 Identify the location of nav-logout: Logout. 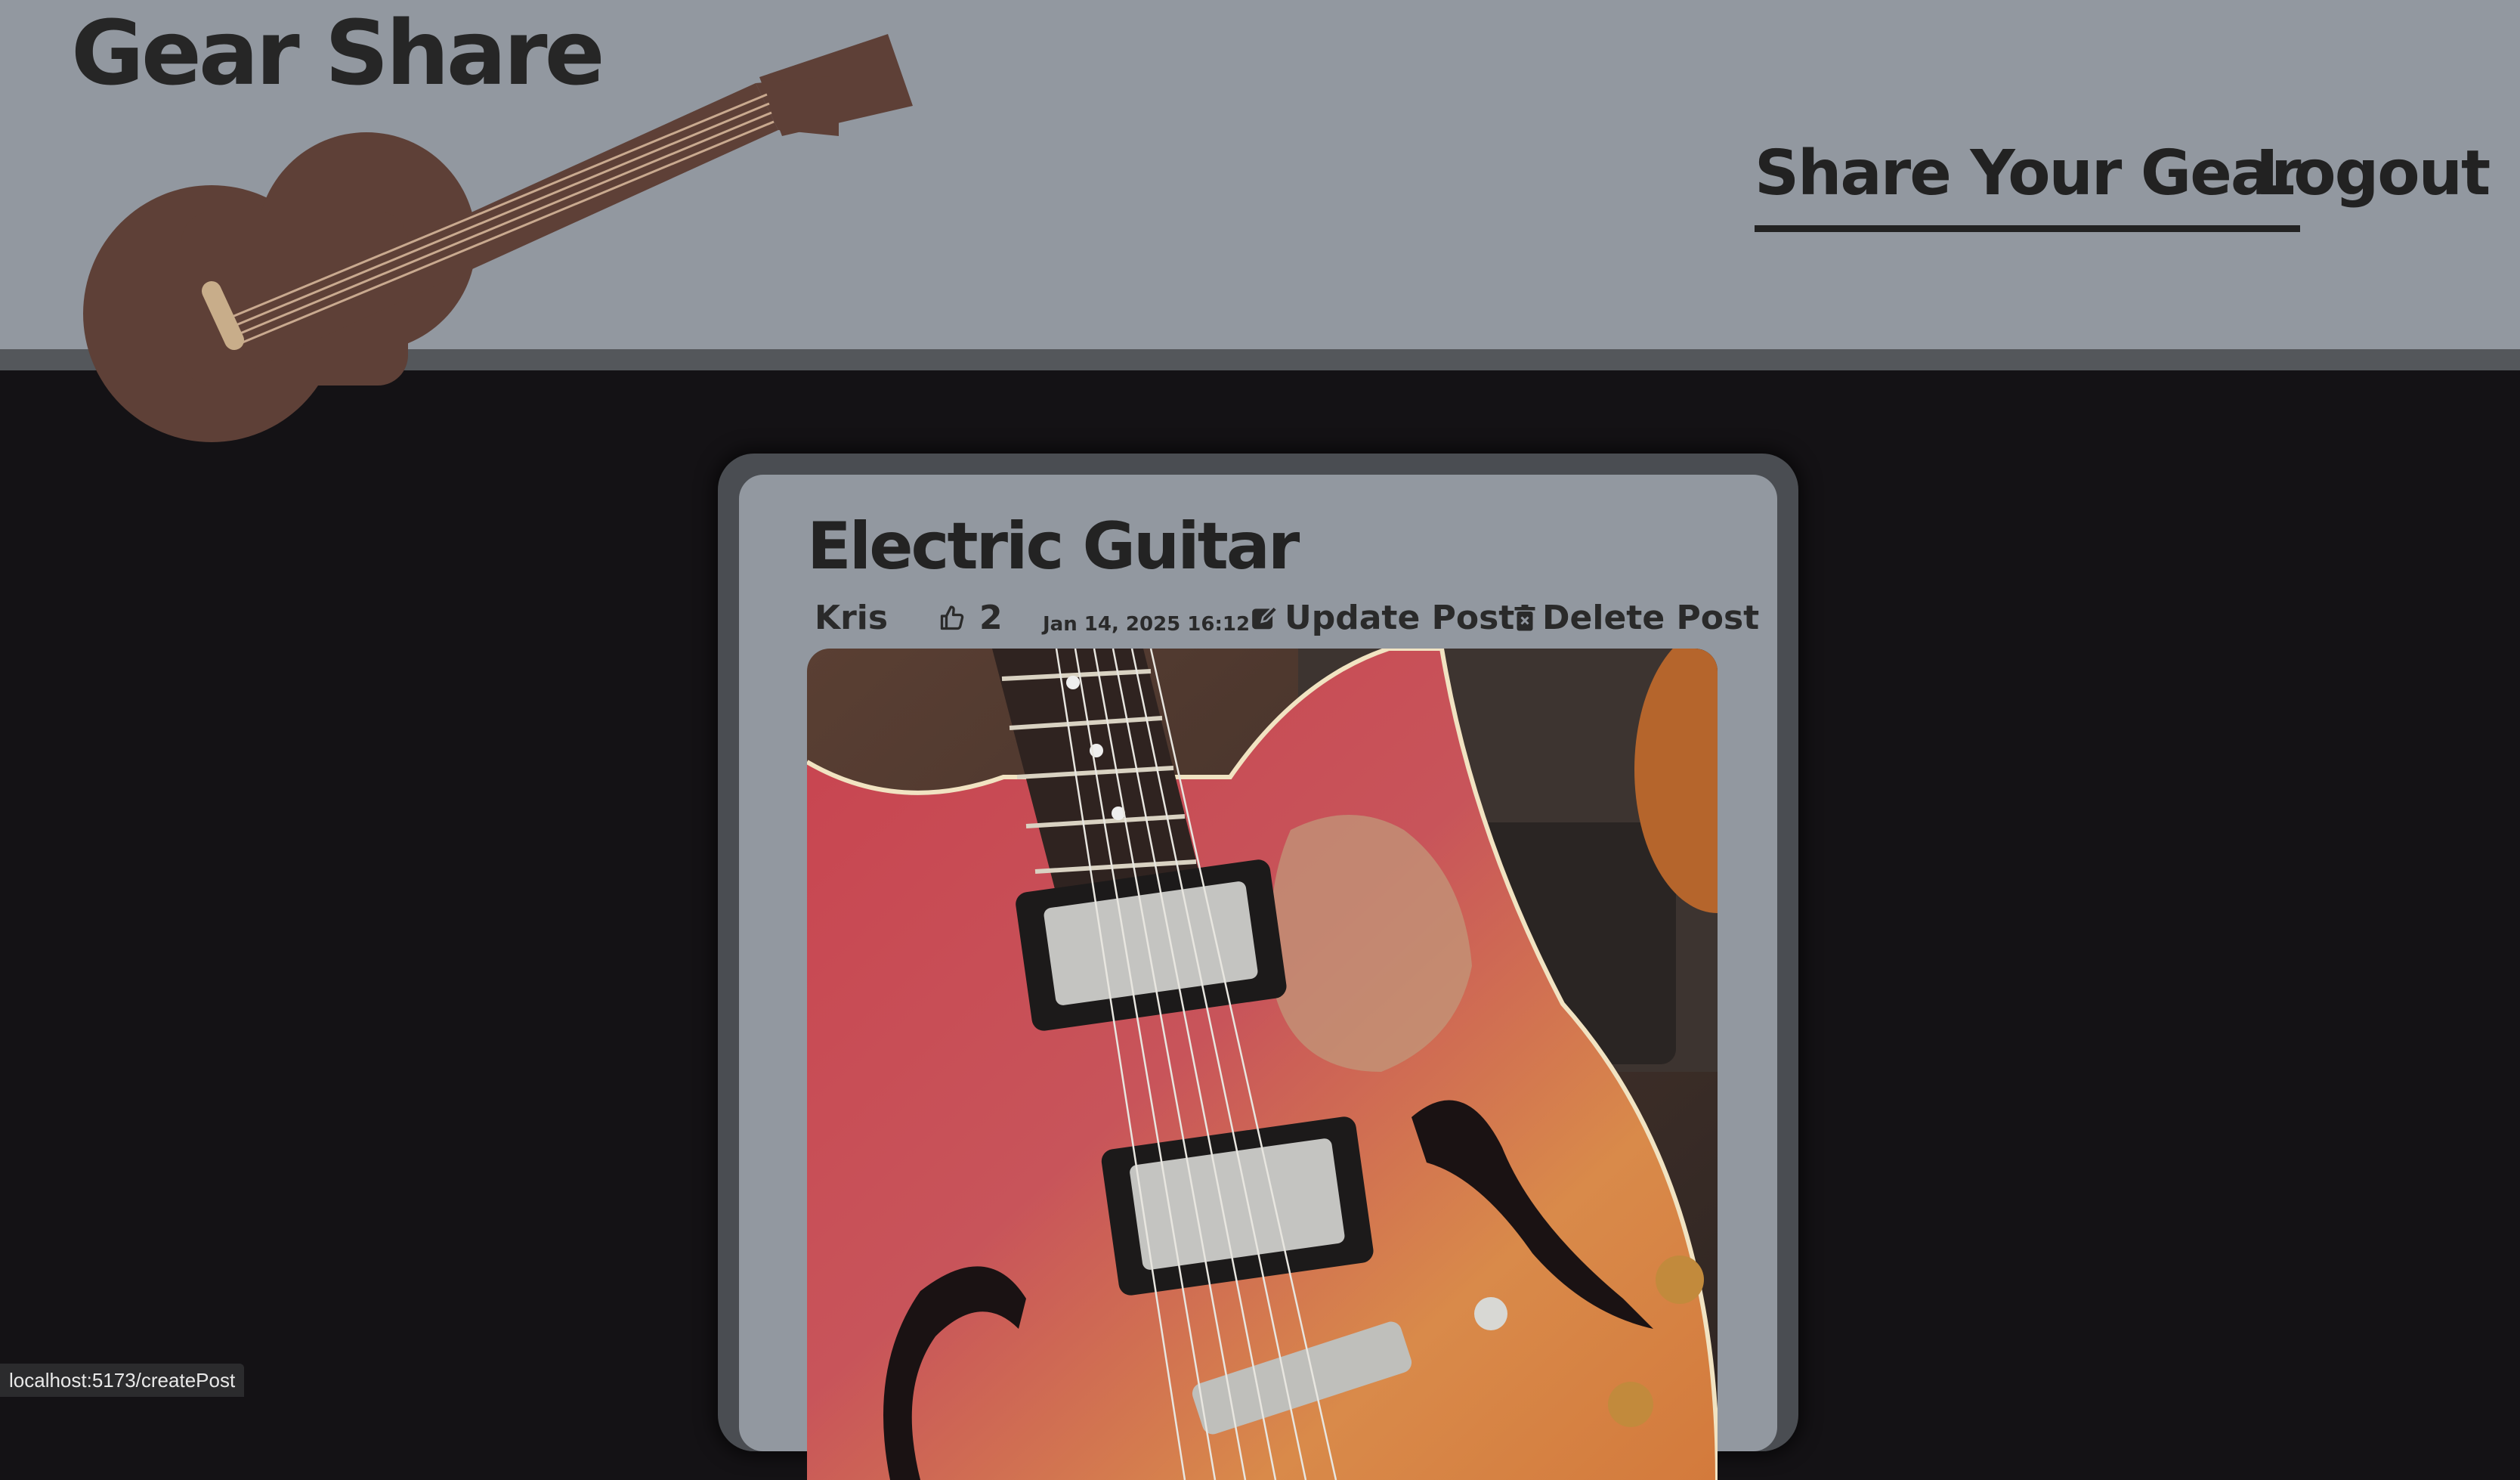
(2372, 173).